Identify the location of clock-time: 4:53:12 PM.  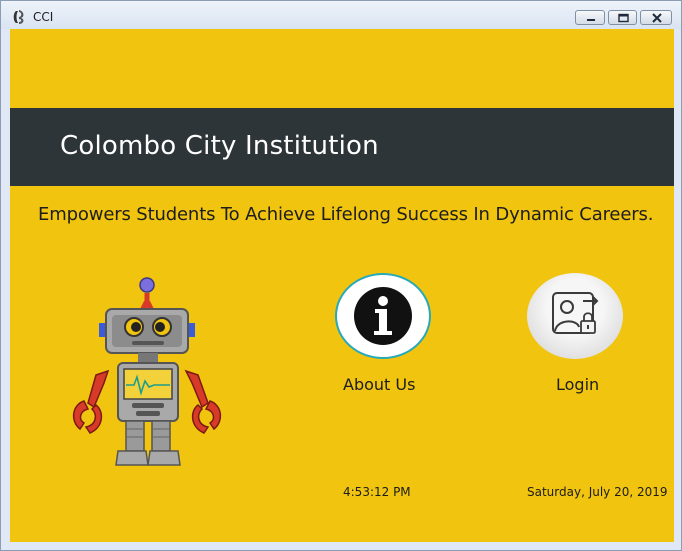
(377, 492).